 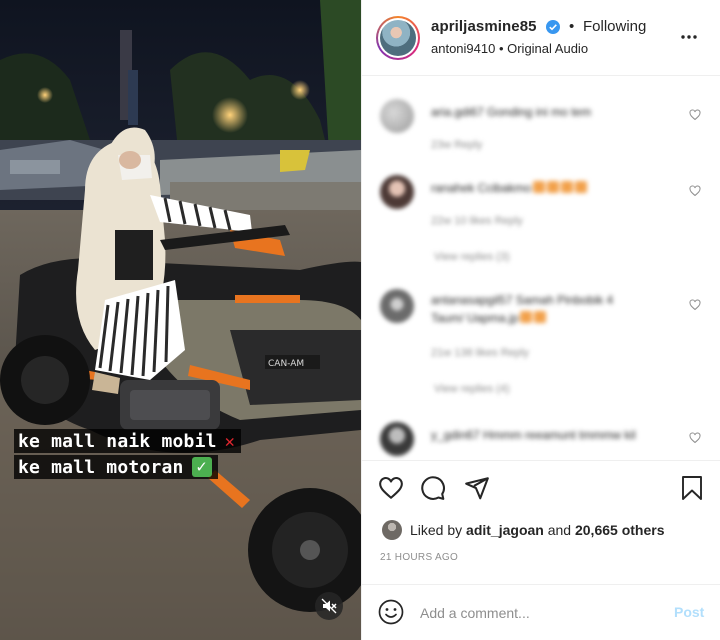 I want to click on audio-attribution: antoni9410 • Original Audio, so click(x=509, y=48).